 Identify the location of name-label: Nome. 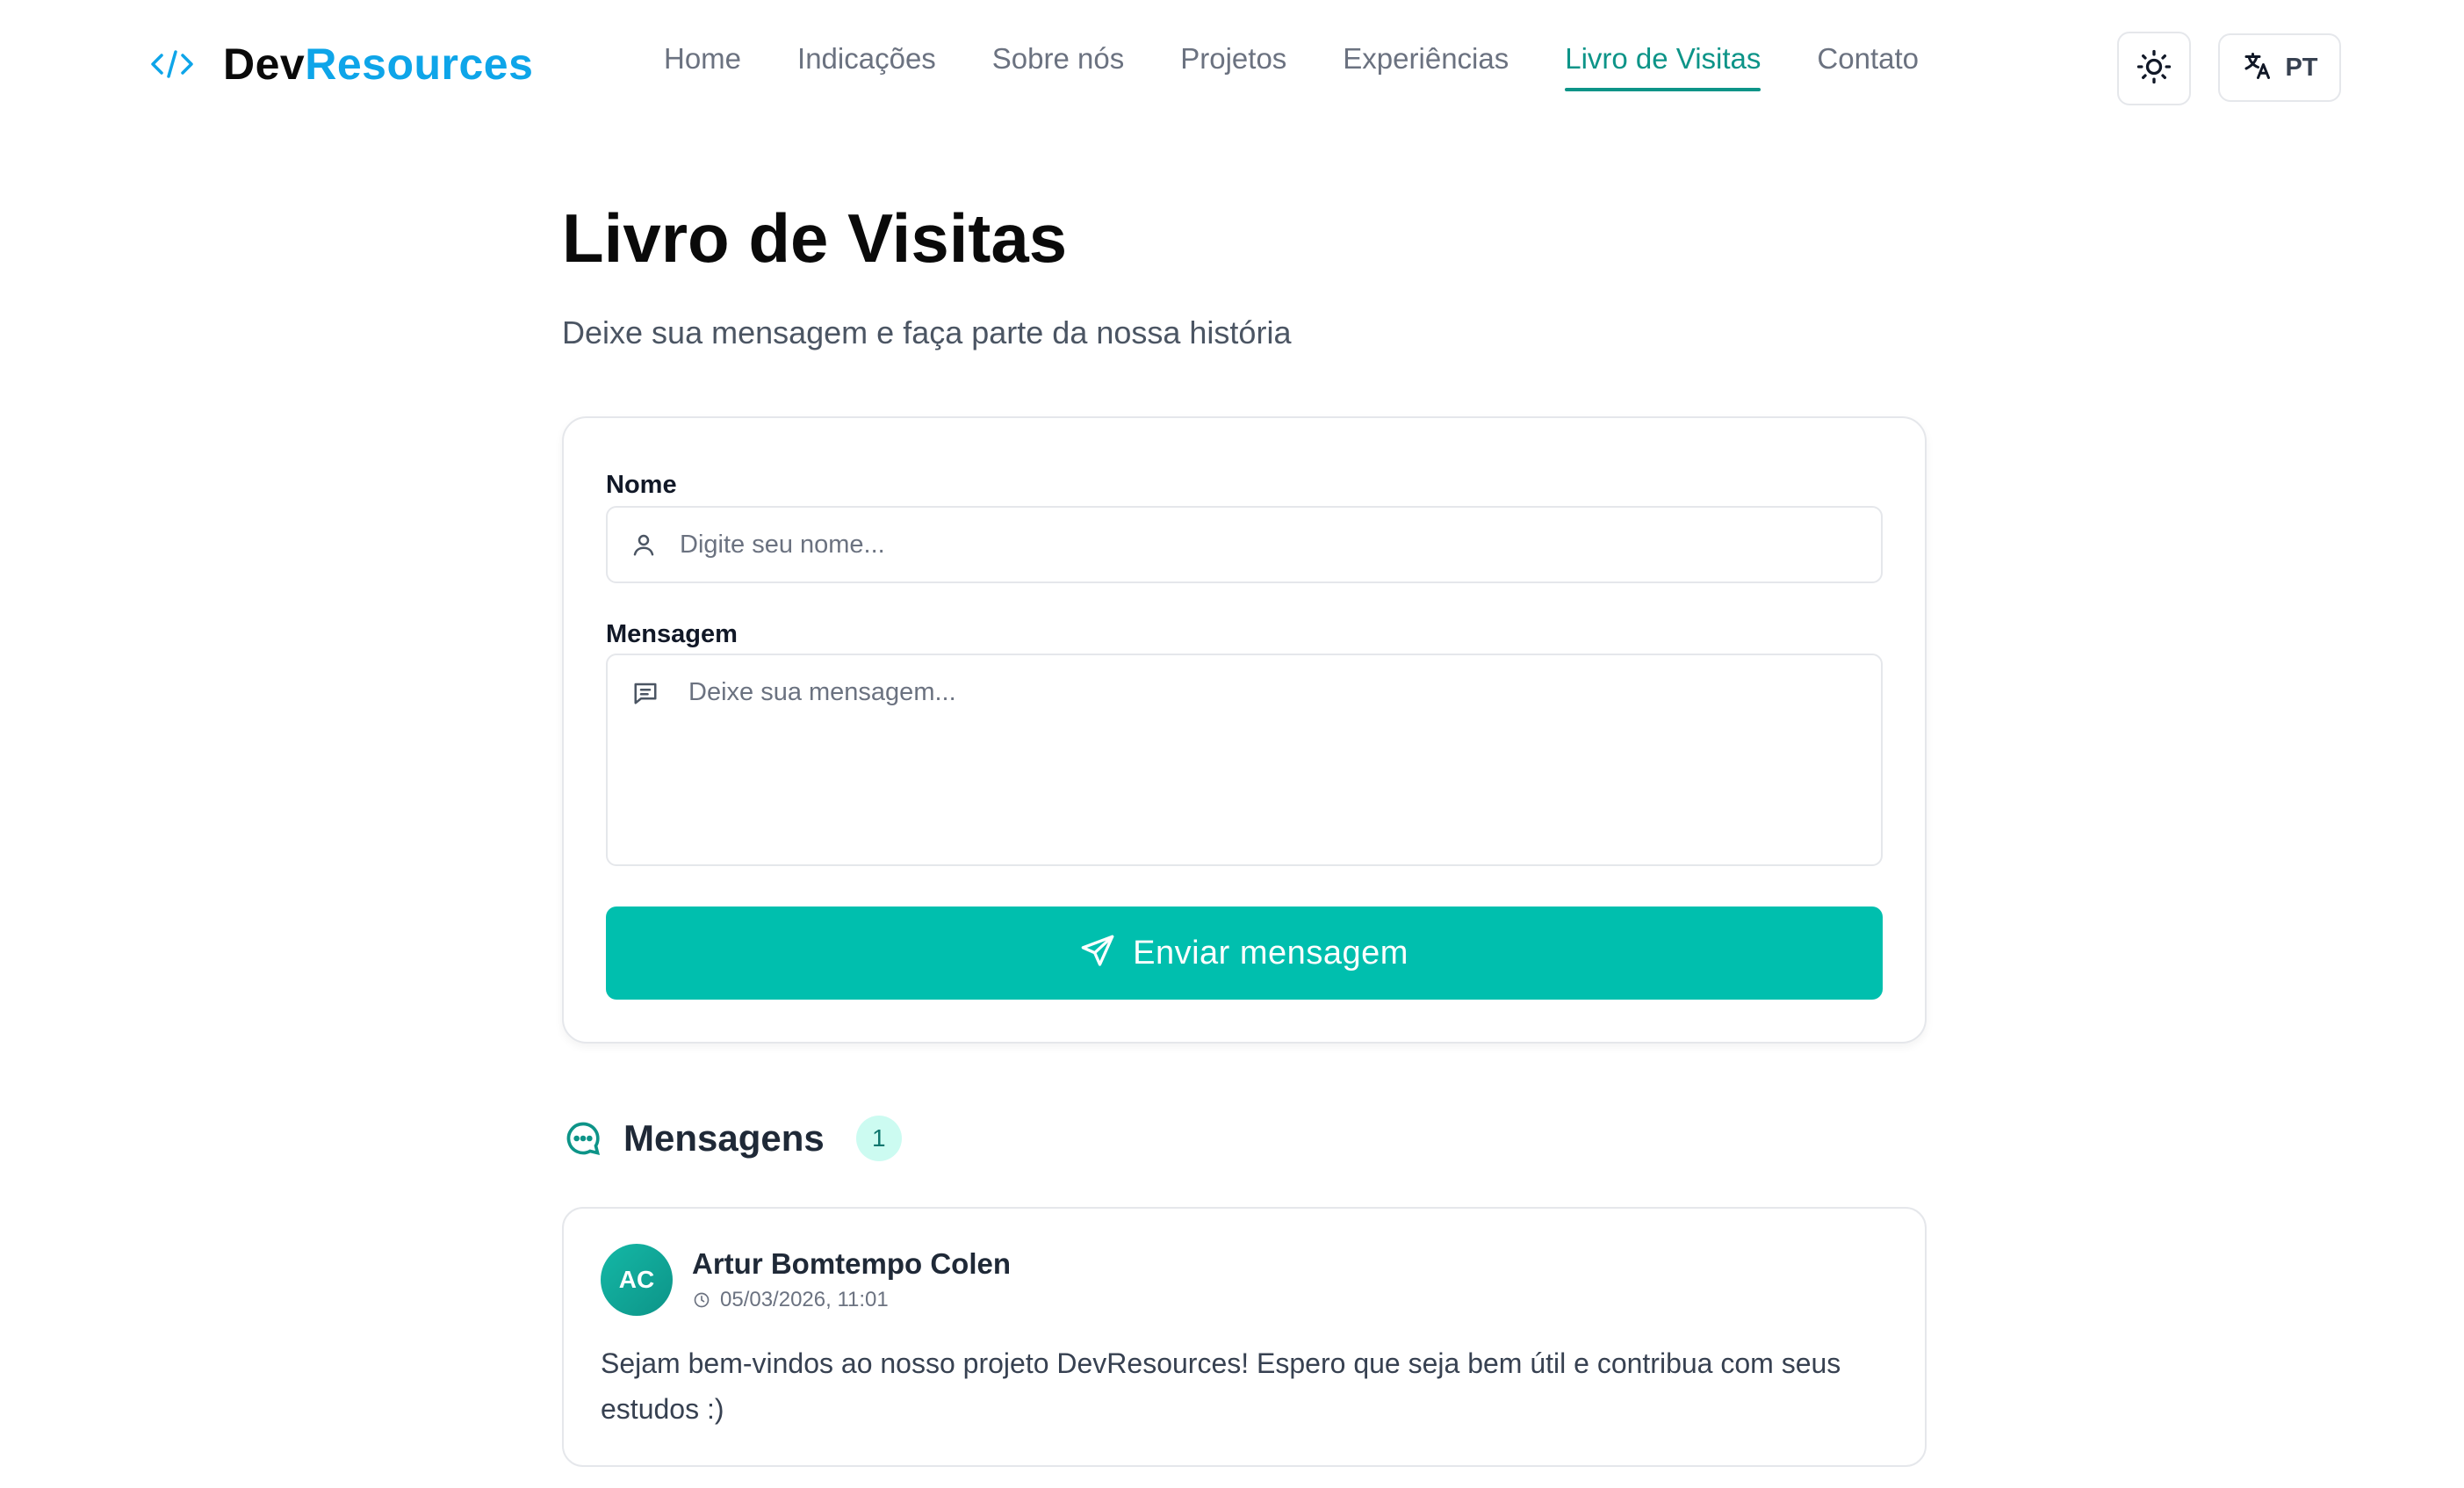
(641, 485).